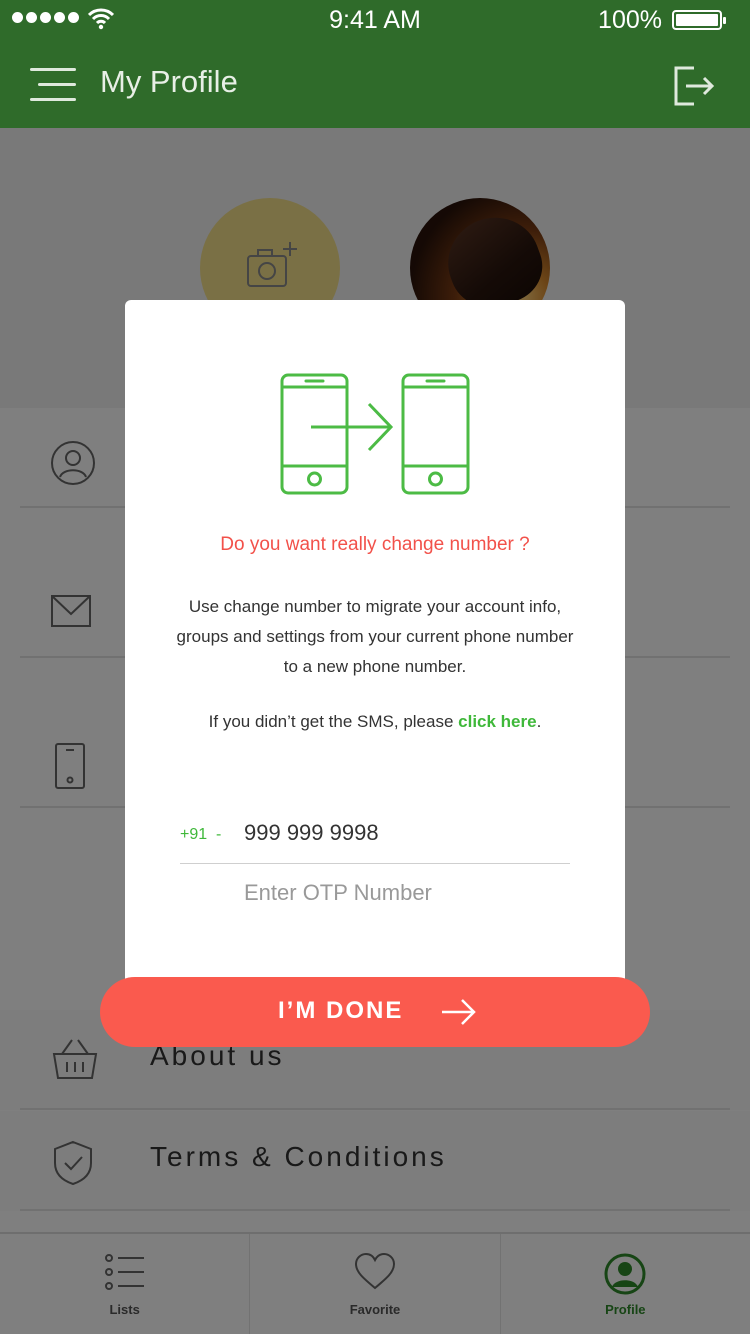  Describe the element at coordinates (375, 434) in the screenshot. I see `phone-transfer-icon` at that location.